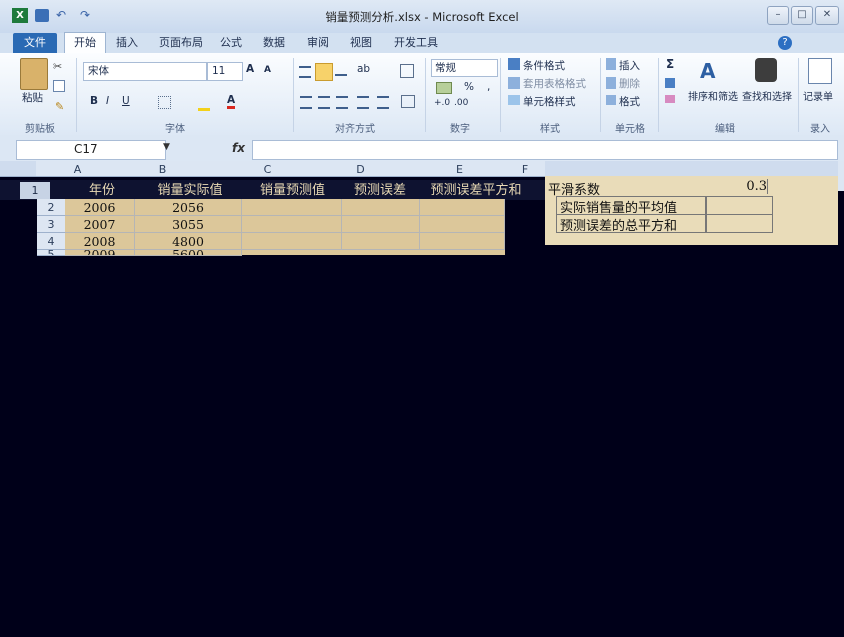  Describe the element at coordinates (785, 43) in the screenshot. I see `help-icon: ?` at that location.